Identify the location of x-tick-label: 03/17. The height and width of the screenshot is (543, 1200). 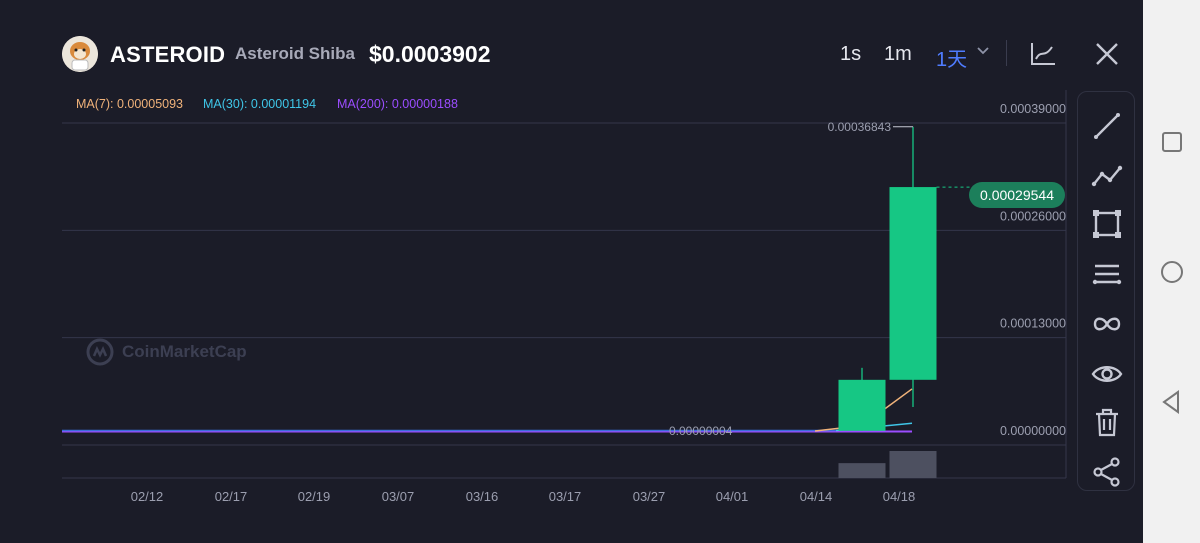
(565, 496).